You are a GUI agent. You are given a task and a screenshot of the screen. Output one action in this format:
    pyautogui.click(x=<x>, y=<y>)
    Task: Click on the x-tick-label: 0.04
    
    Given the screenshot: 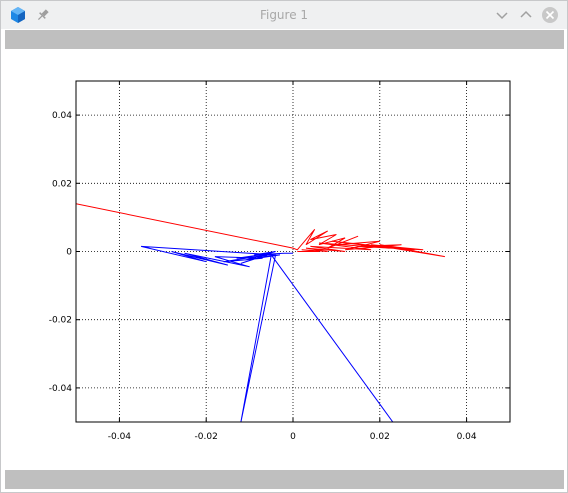 What is the action you would take?
    pyautogui.click(x=467, y=437)
    